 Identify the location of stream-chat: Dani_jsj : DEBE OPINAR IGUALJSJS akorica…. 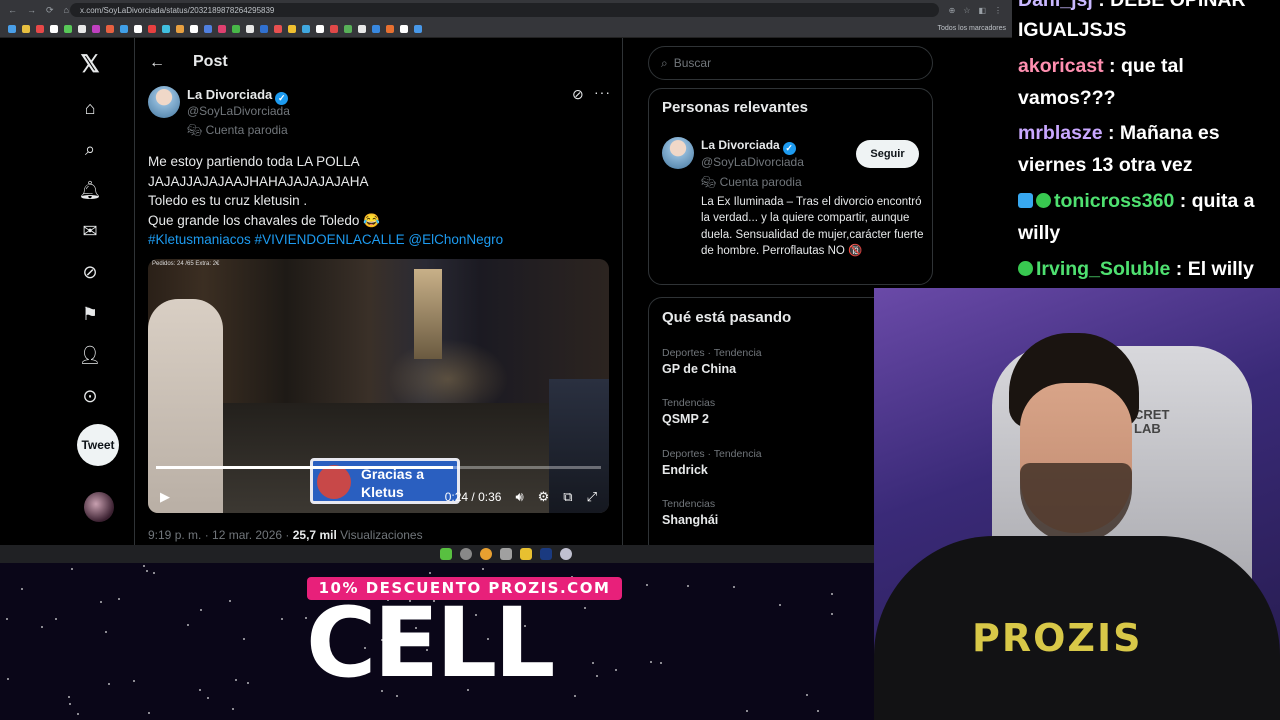
(1146, 144).